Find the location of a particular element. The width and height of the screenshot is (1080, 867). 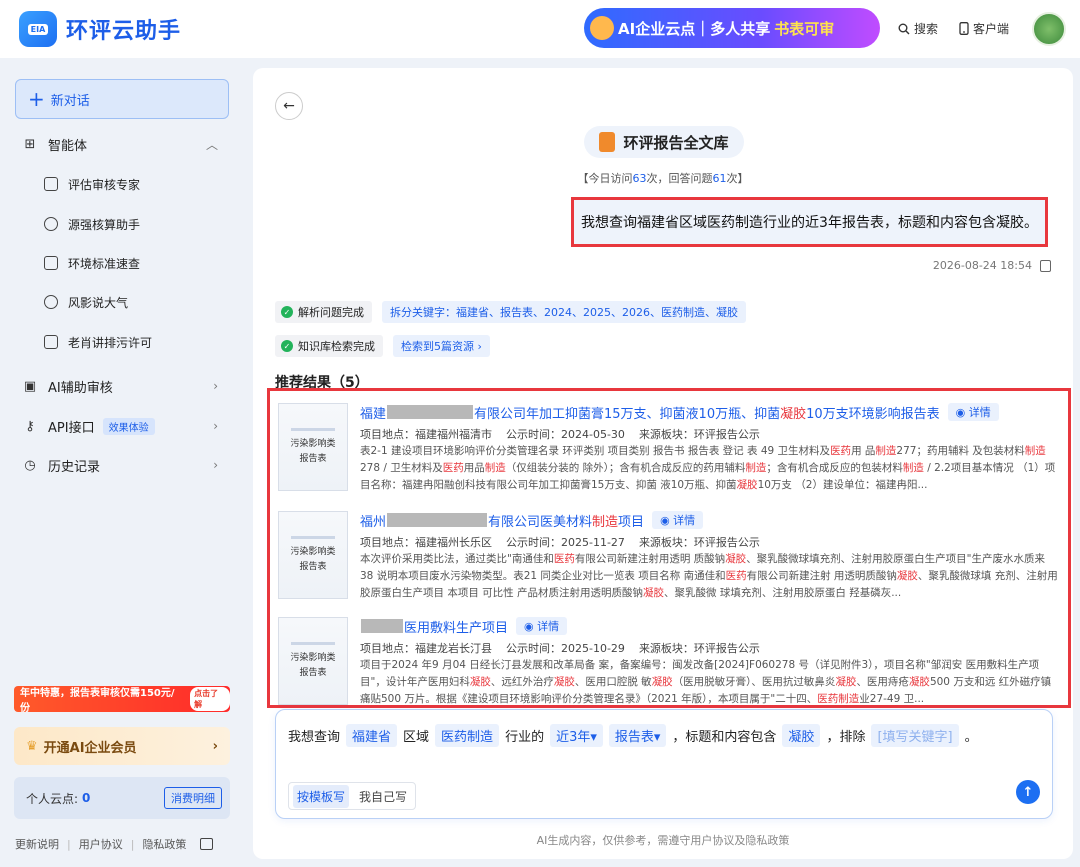

footer-link-changelog: 更新说明 is located at coordinates (37, 844).